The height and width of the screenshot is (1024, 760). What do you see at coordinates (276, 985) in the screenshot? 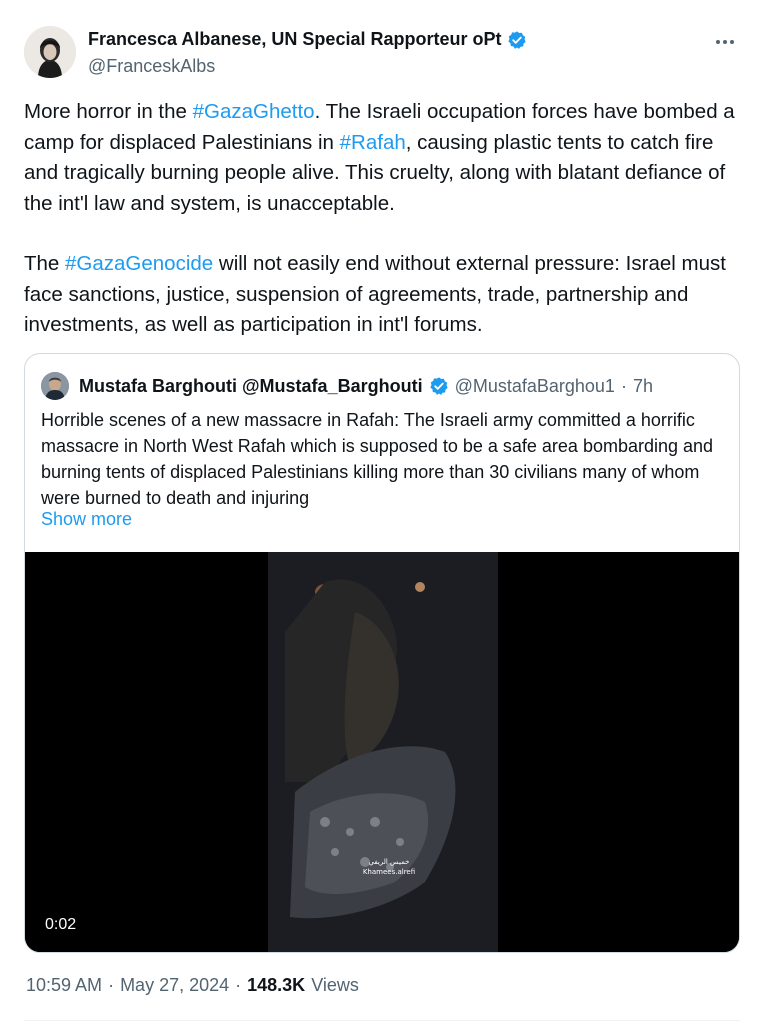
I see `views-count: 148.3K` at bounding box center [276, 985].